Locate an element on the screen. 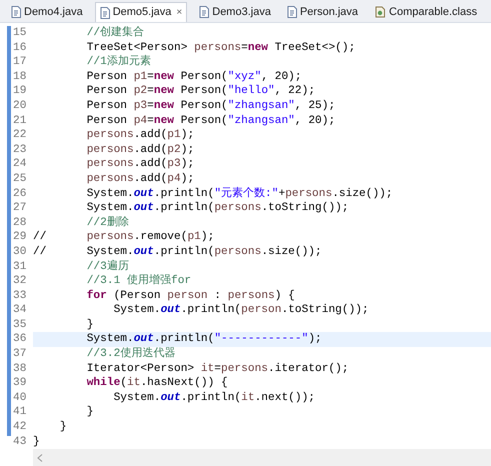 The height and width of the screenshot is (466, 491). editor-tab: Demo4.java is located at coordinates (47, 12).